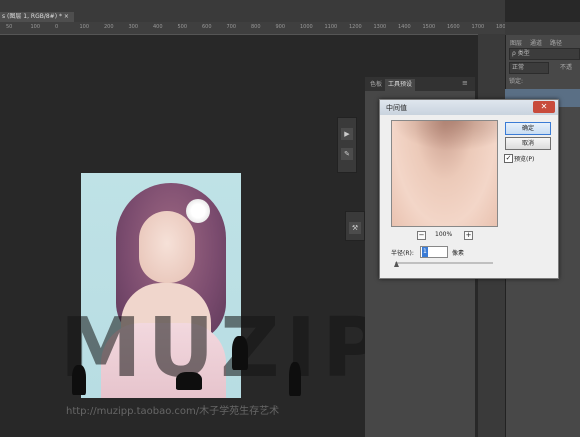 The height and width of the screenshot is (437, 580). What do you see at coordinates (400, 85) in the screenshot?
I see `tab-tool-presets: 工具预设` at bounding box center [400, 85].